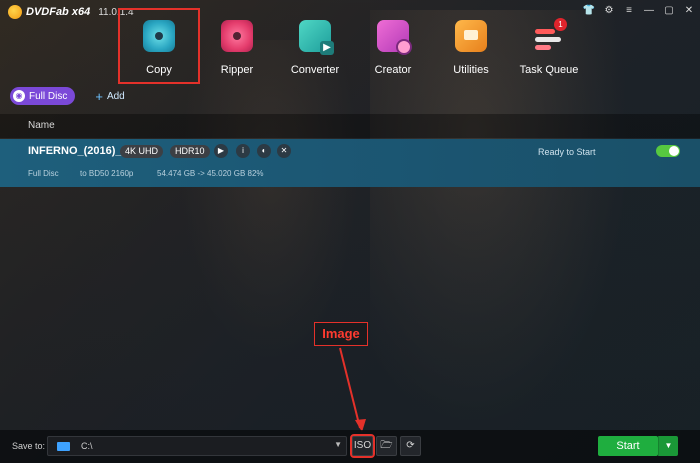 This screenshot has width=700, height=463. What do you see at coordinates (190, 151) in the screenshot?
I see `hdr10-badge: HDR10` at bounding box center [190, 151].